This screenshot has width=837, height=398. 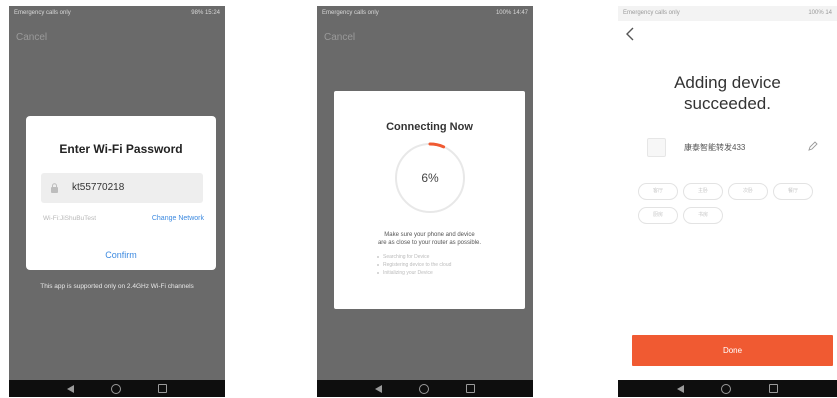 I want to click on room-tag: 厨房, so click(x=658, y=215).